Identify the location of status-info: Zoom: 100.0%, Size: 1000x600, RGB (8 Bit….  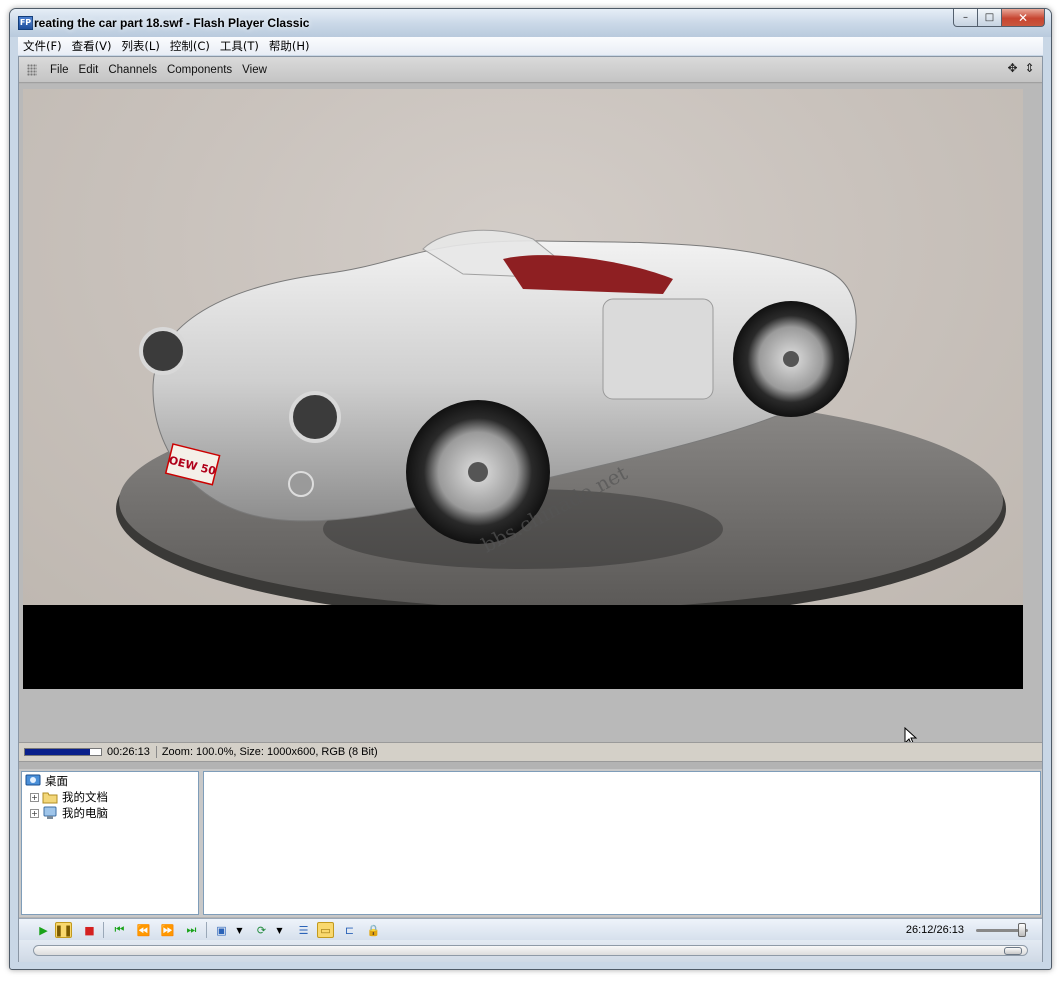
(269, 752).